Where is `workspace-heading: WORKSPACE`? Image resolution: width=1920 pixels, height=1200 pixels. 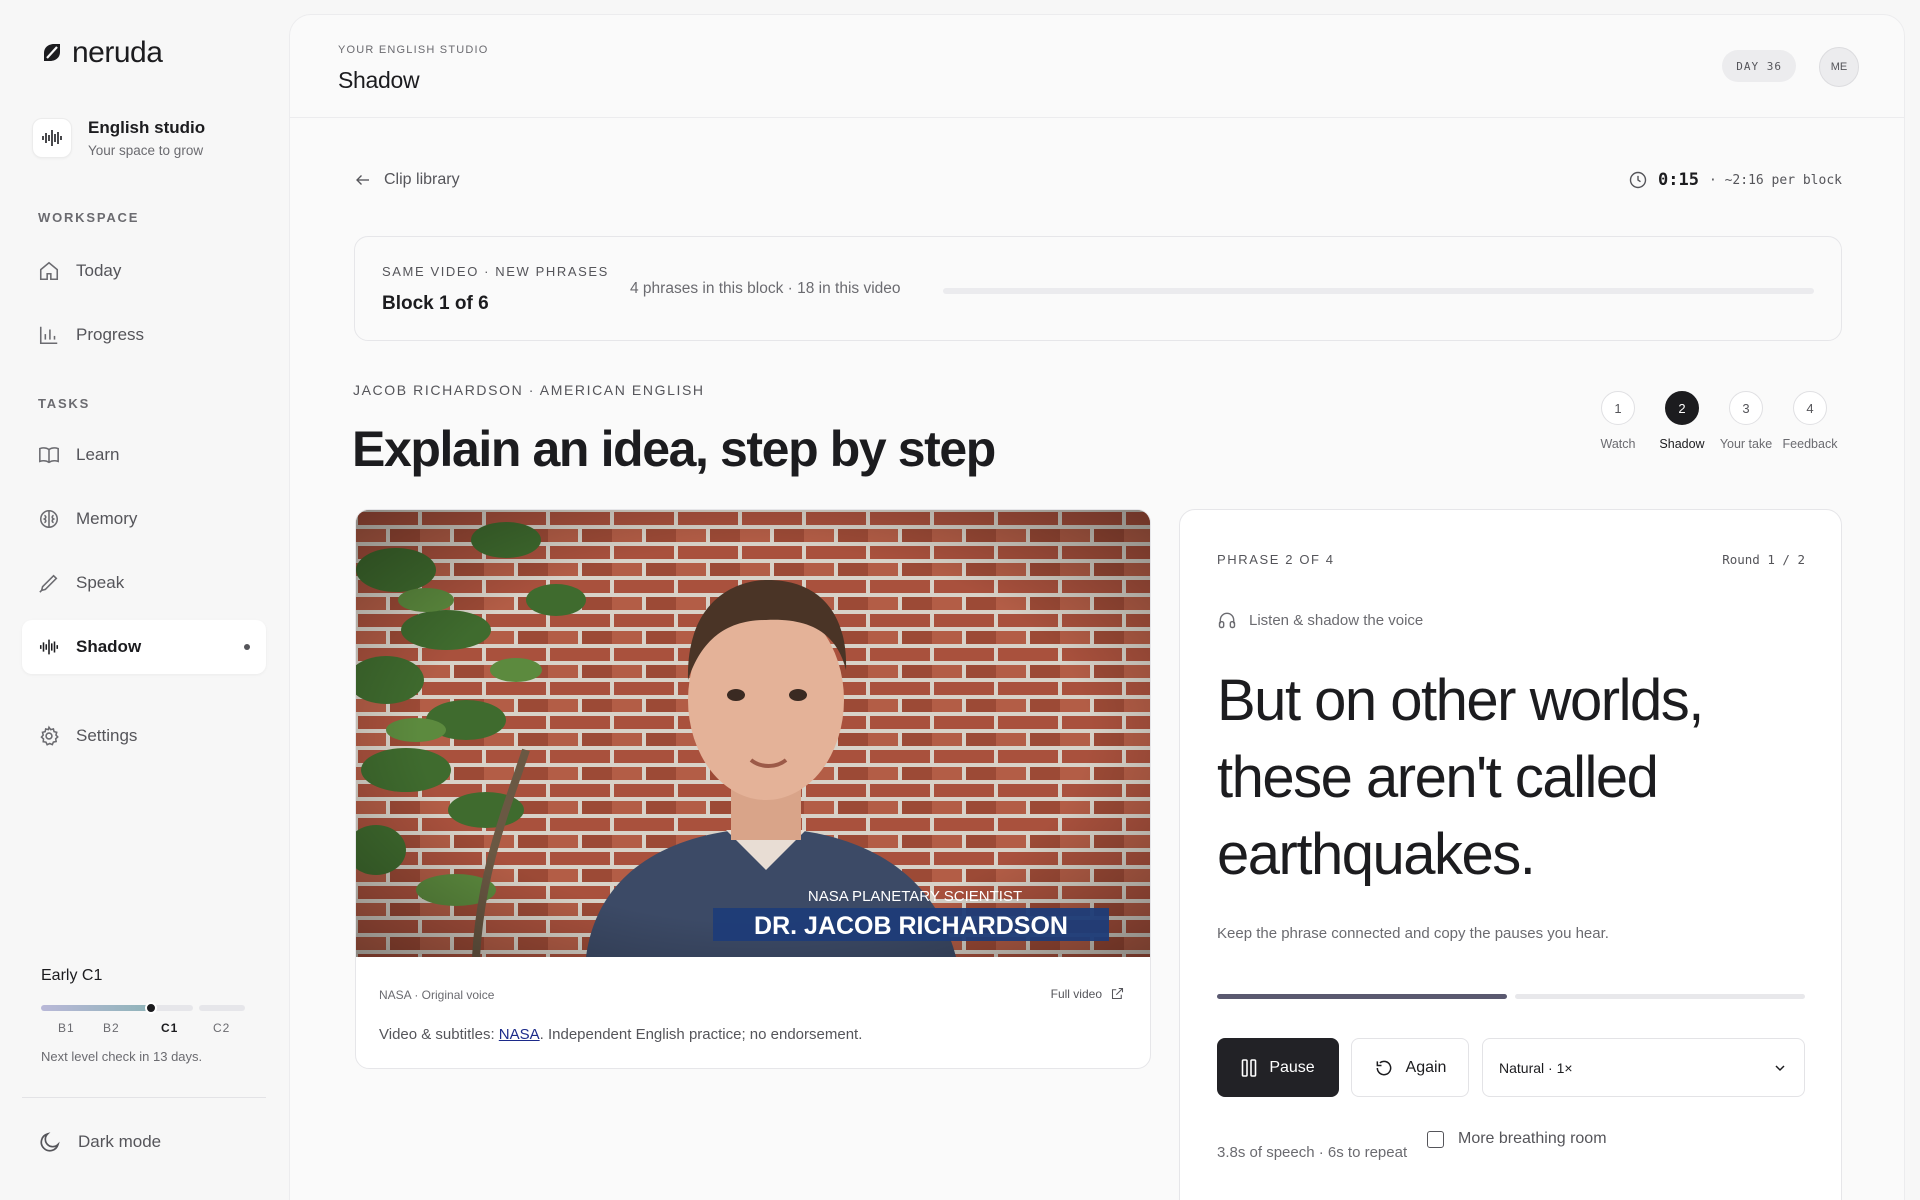 workspace-heading: WORKSPACE is located at coordinates (89, 217).